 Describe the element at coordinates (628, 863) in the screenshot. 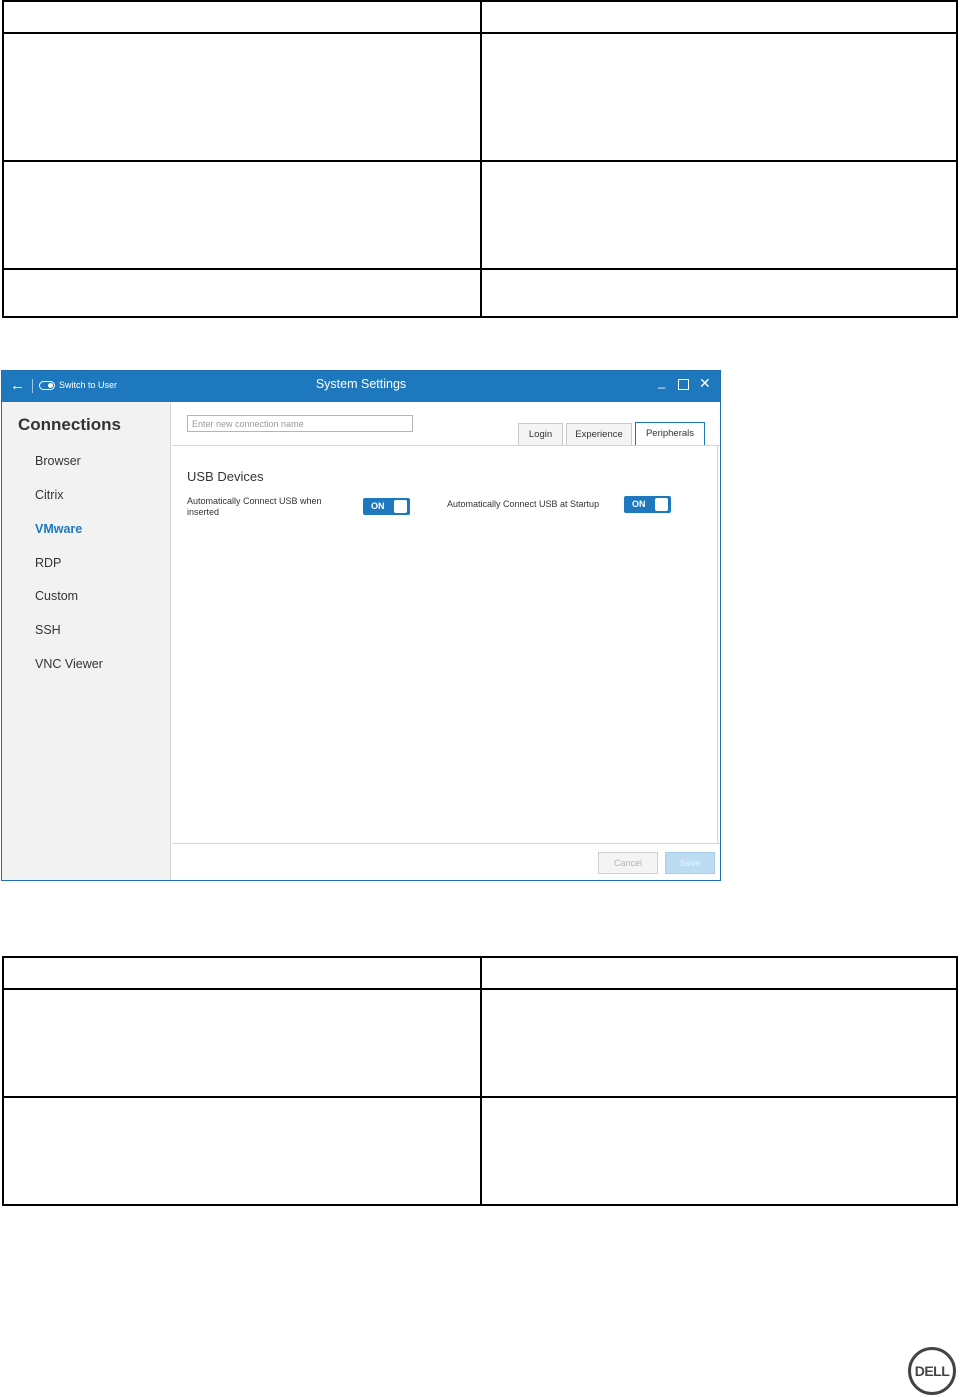

I see `cancel-button: Cancel` at that location.